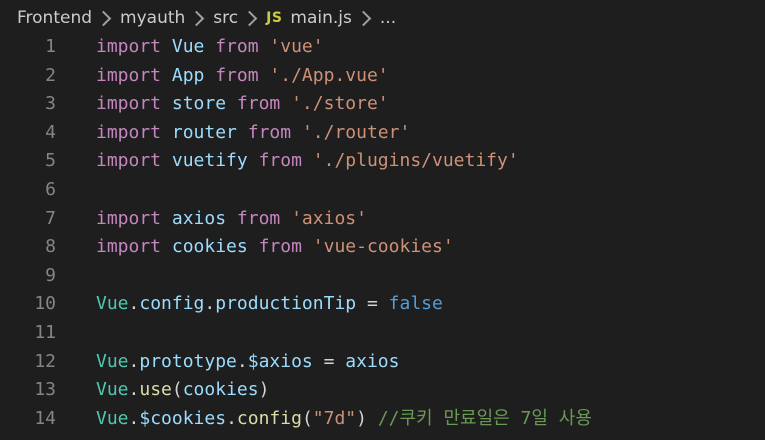  I want to click on code-line: 9, so click(382, 276).